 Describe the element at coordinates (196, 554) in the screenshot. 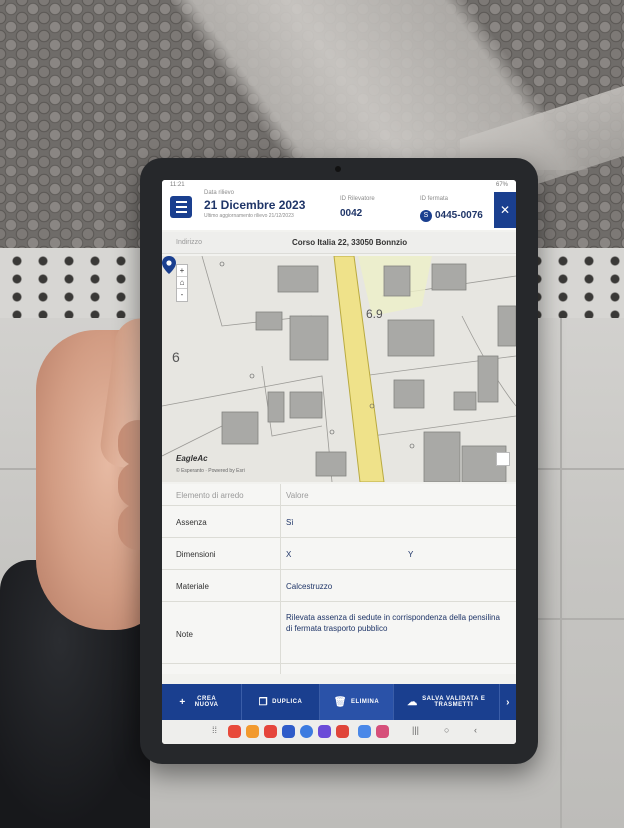

I see `row-key: Dimensioni` at that location.